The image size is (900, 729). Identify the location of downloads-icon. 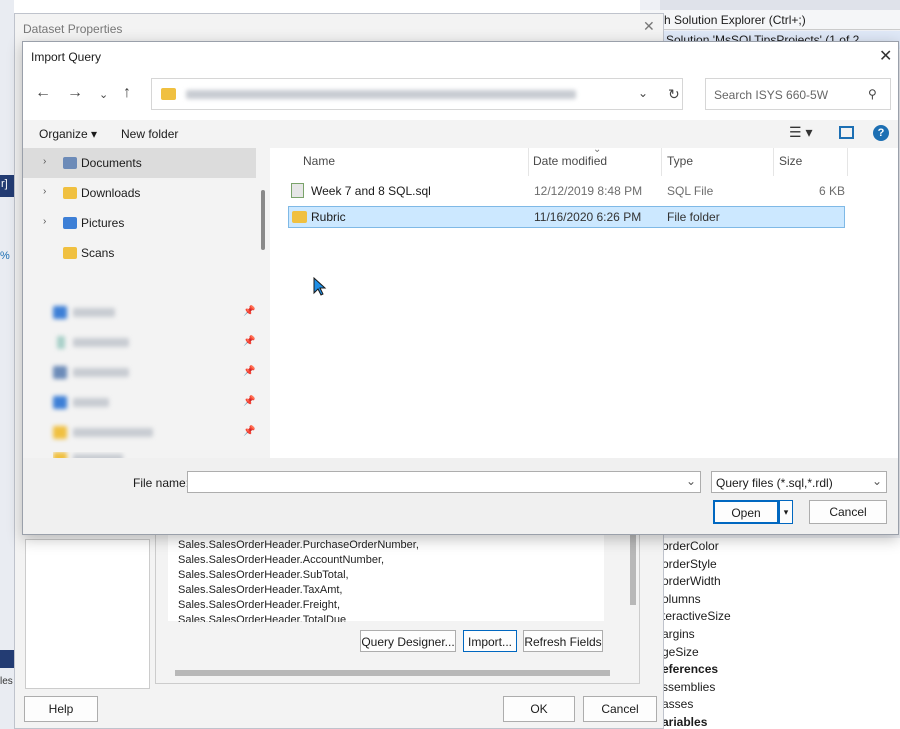
(70, 193).